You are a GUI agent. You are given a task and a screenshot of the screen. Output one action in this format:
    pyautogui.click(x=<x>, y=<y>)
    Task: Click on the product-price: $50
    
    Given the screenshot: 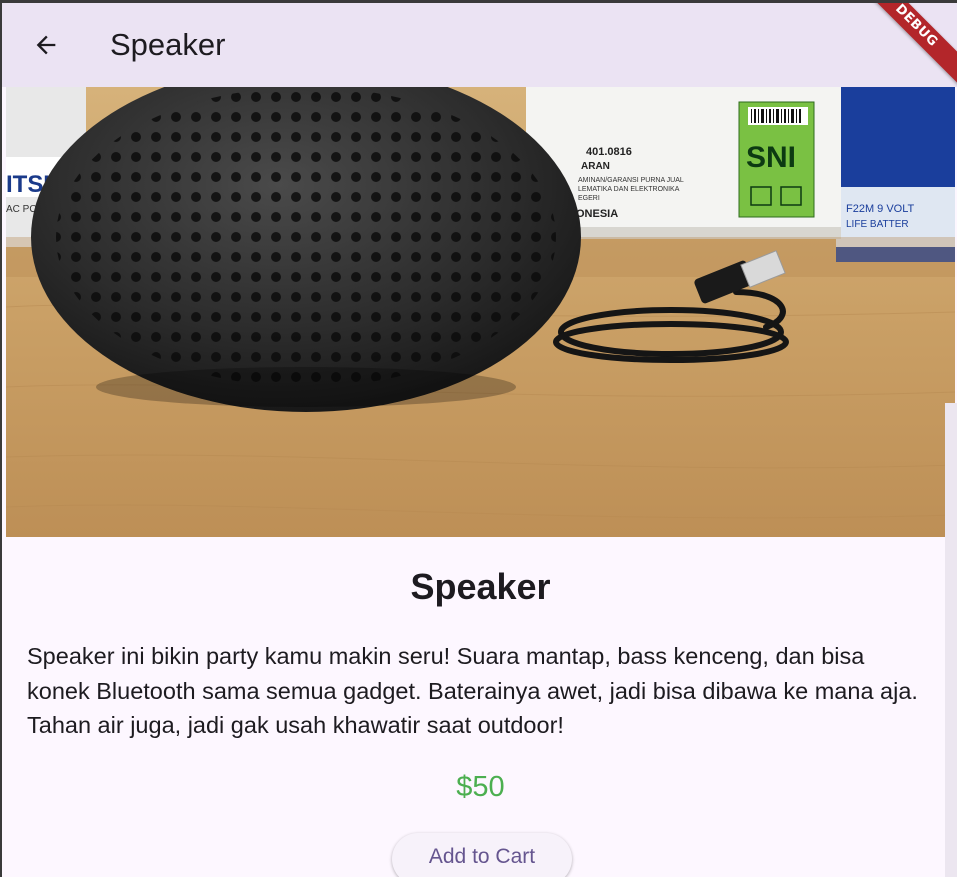 What is the action you would take?
    pyautogui.click(x=480, y=787)
    